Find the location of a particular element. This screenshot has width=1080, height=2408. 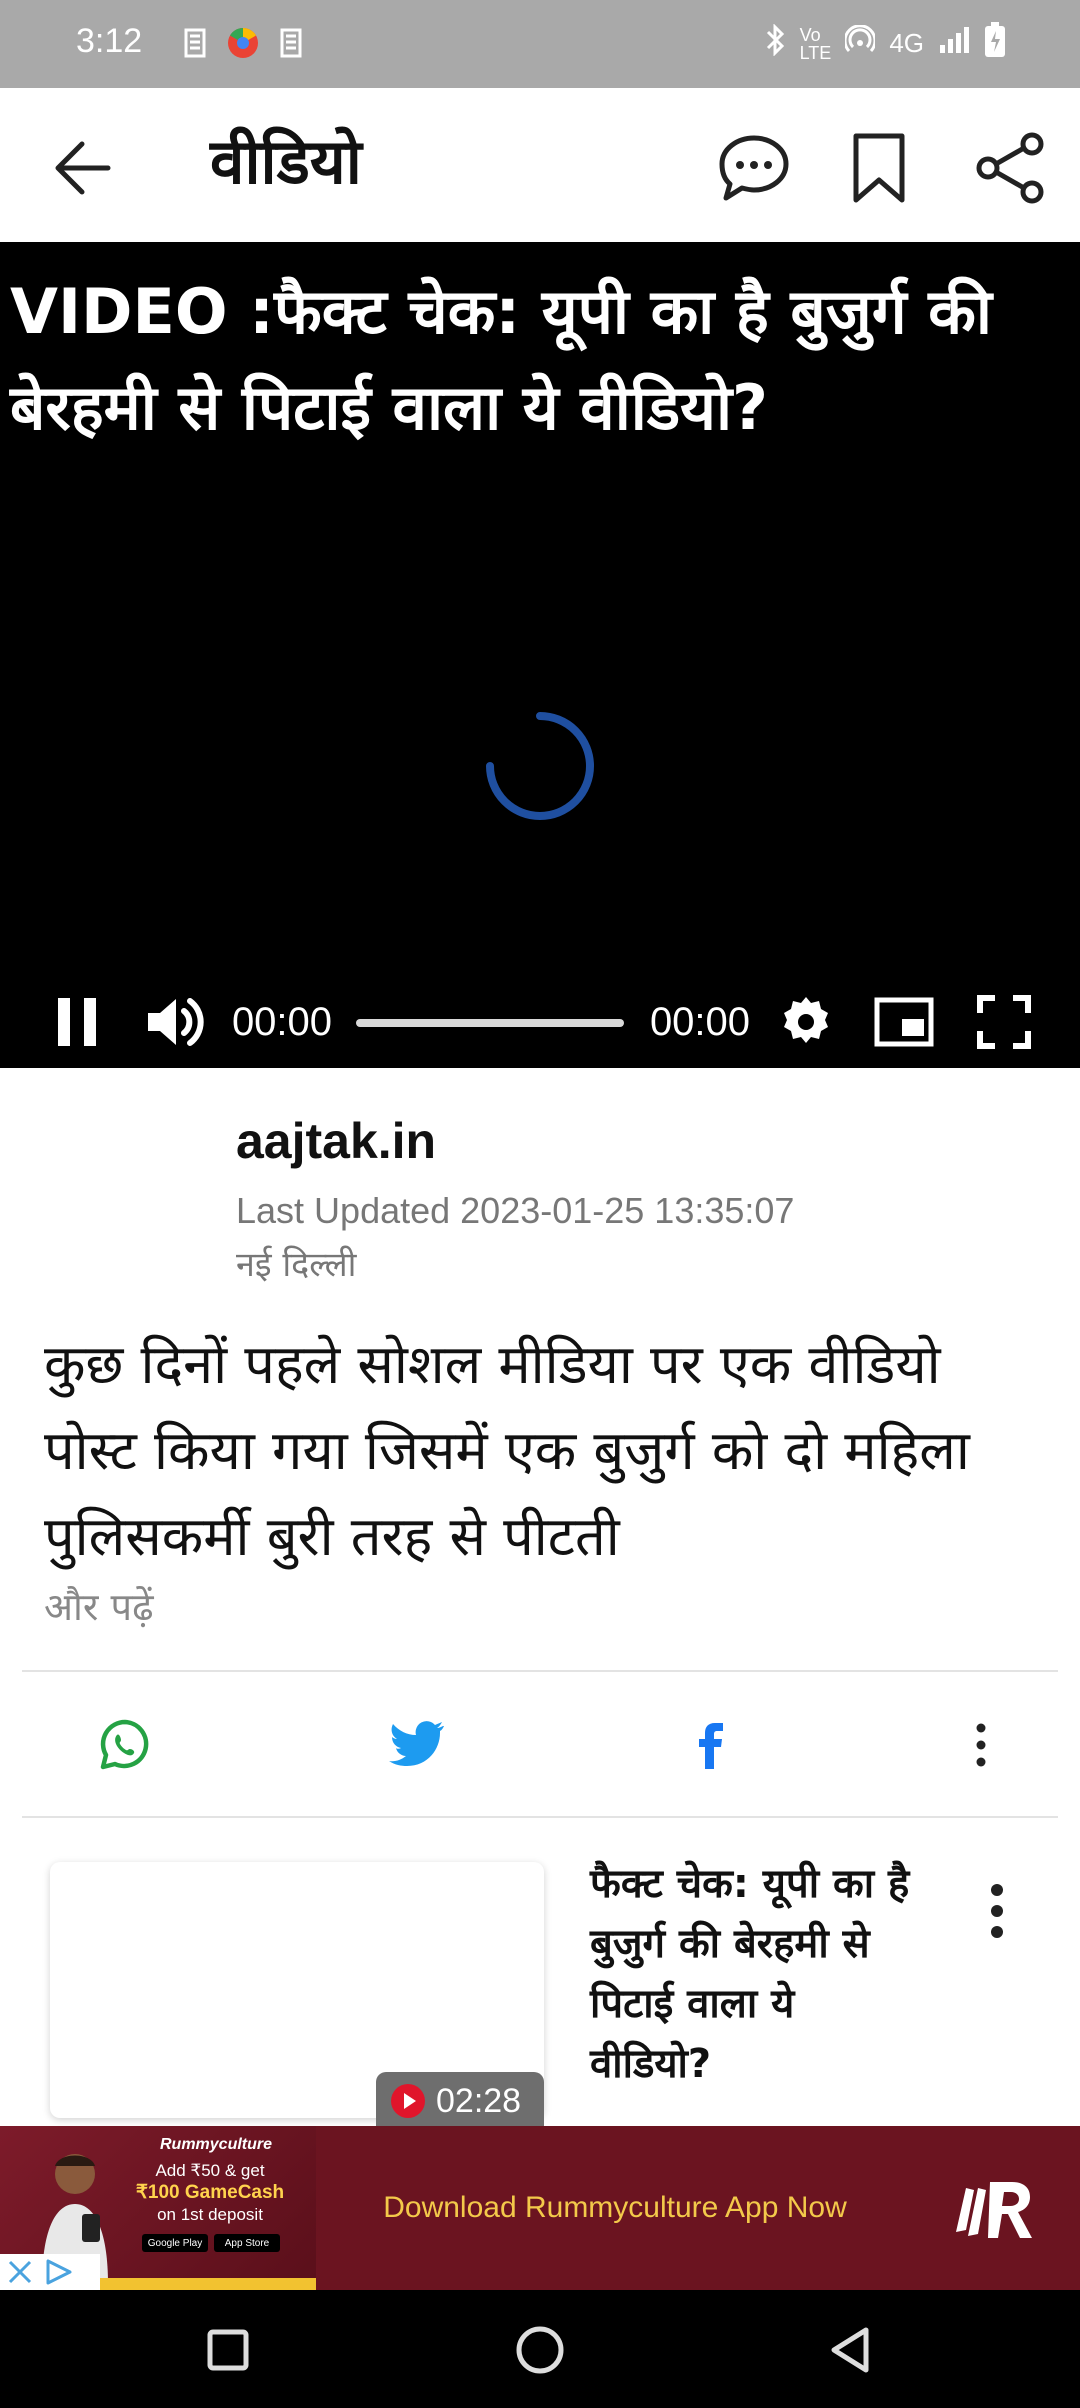

ad-close-controls is located at coordinates (50, 2272).